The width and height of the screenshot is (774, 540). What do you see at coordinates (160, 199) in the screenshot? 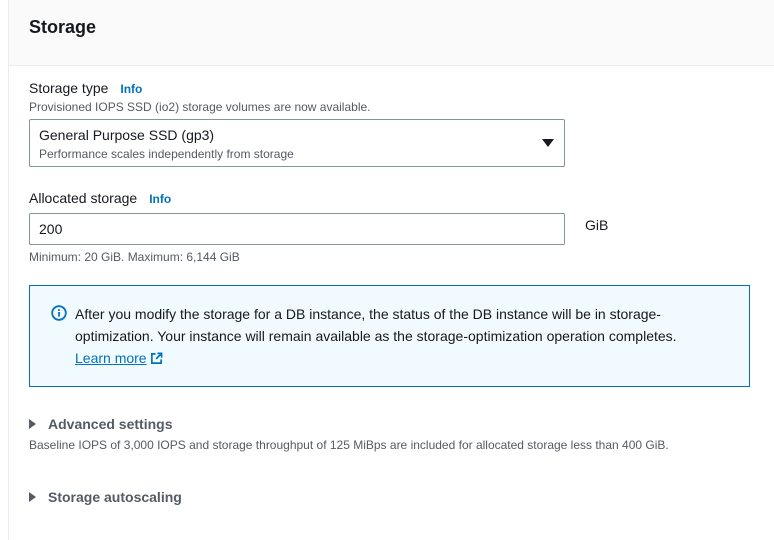
I see `allocated-storage-info-link: Info` at bounding box center [160, 199].